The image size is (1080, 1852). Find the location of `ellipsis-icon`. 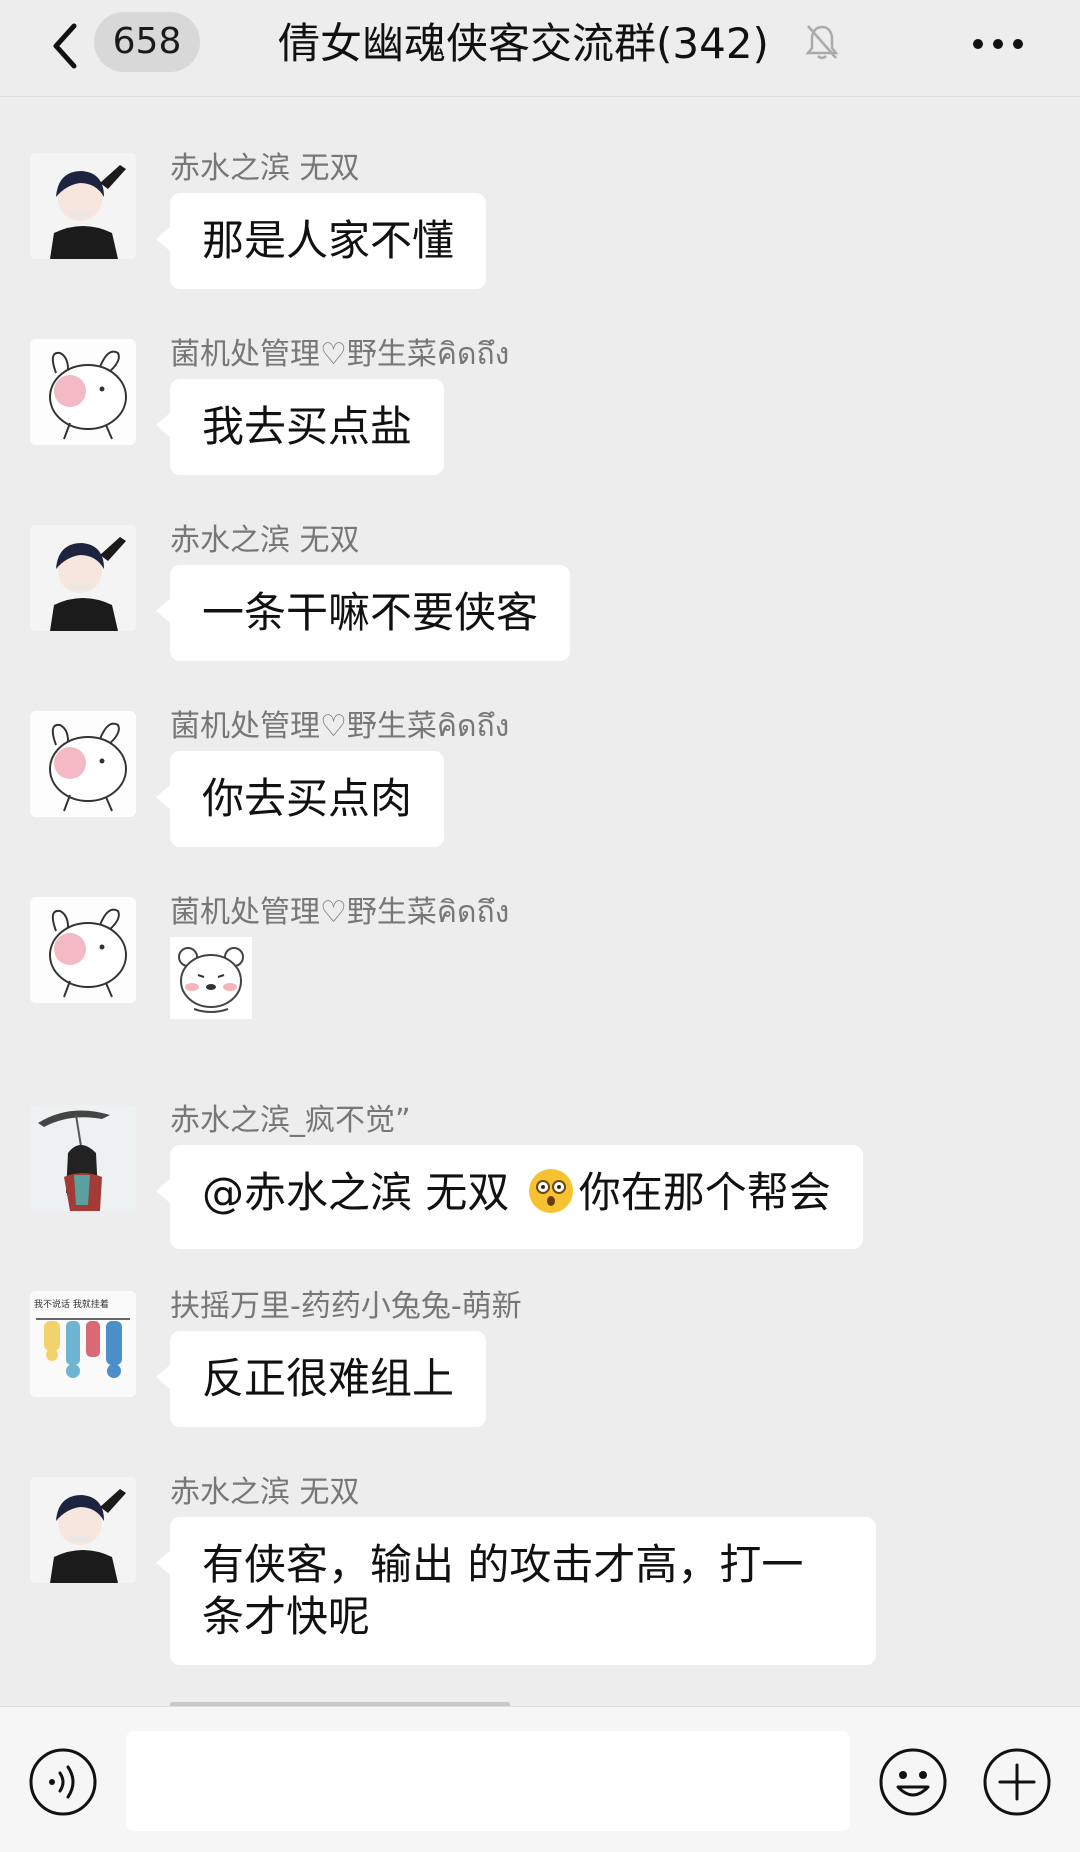

ellipsis-icon is located at coordinates (998, 44).